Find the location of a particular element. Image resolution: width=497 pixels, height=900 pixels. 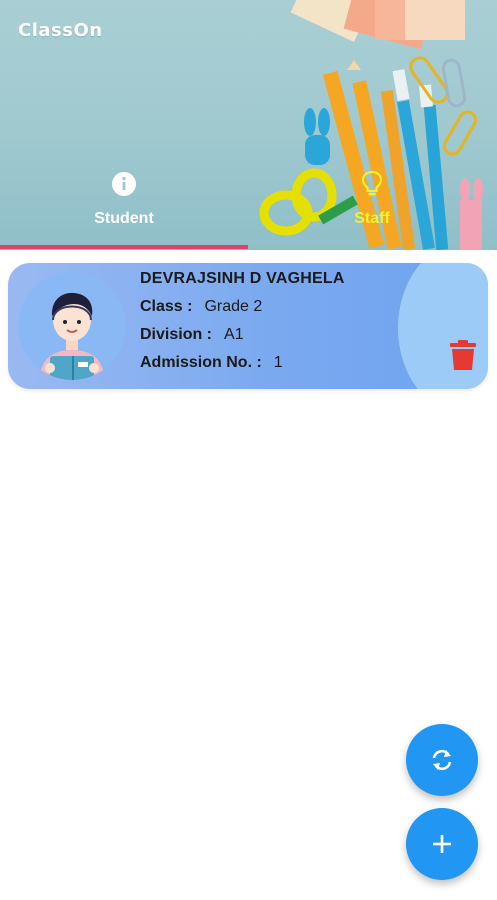

trash-icon is located at coordinates (463, 355).